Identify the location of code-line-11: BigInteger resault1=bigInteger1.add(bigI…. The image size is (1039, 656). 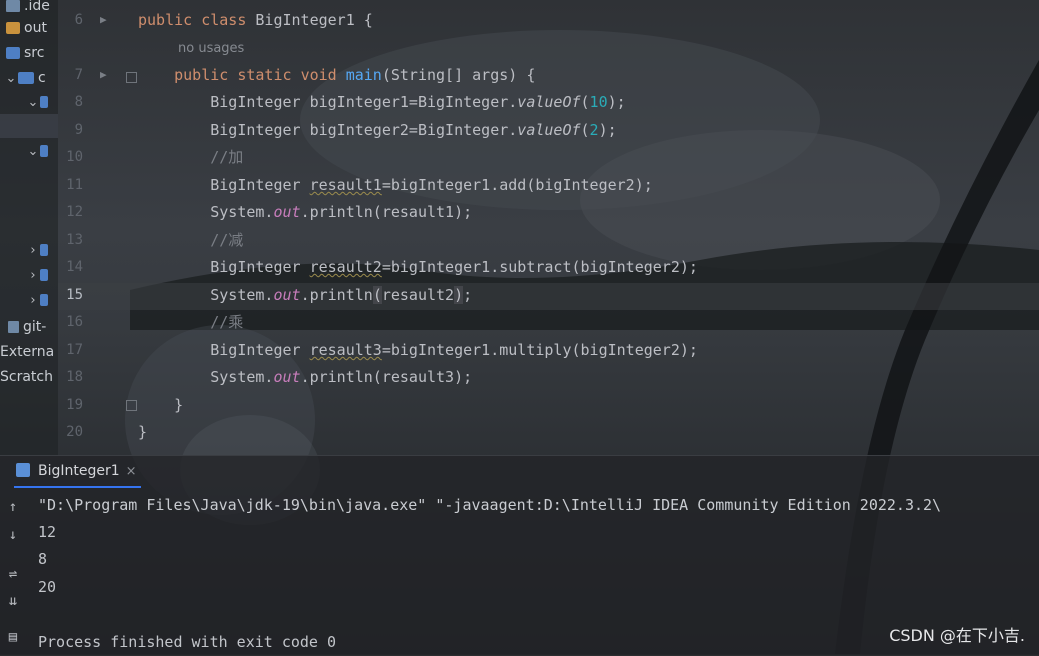
(431, 185).